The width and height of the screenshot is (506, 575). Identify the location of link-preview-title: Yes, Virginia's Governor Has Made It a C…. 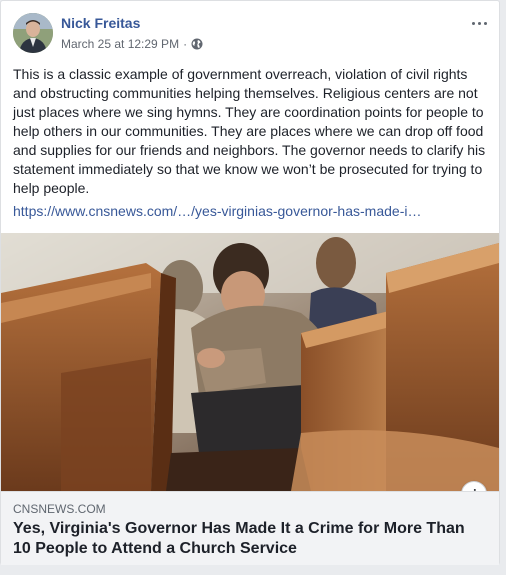
(248, 539).